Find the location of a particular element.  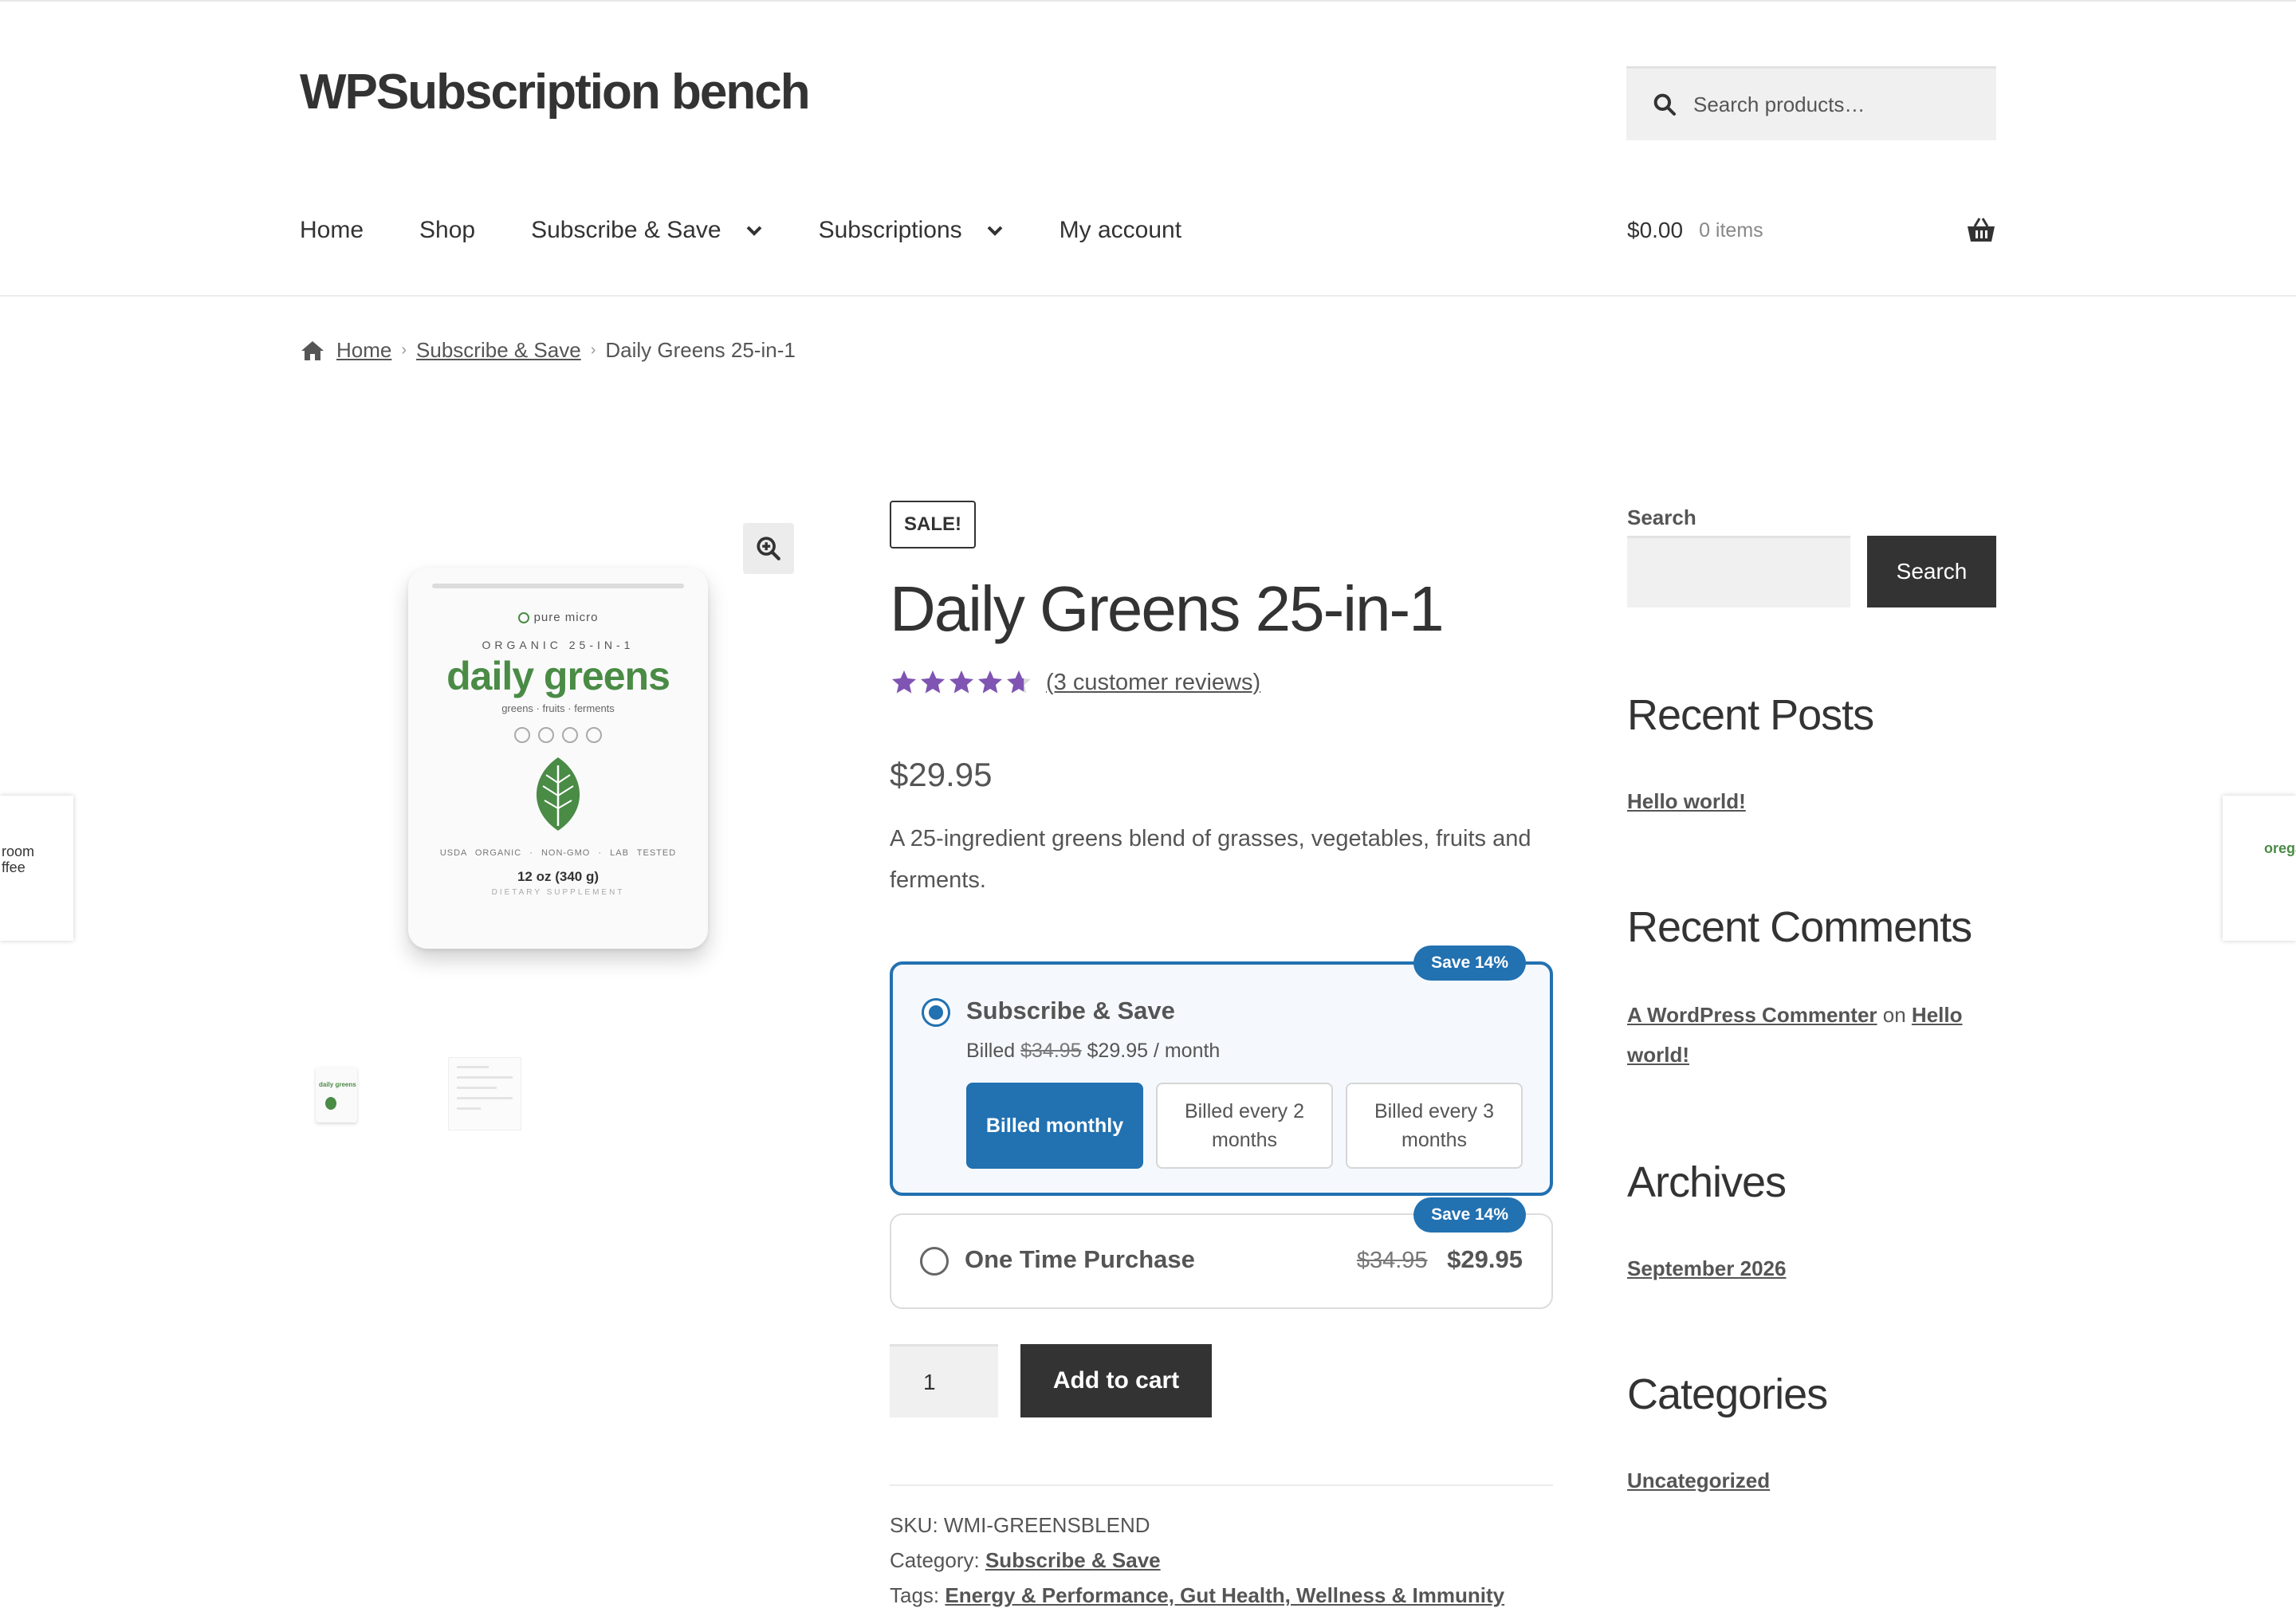

breadcrumb-current: Daily Greens 25-in-1 is located at coordinates (700, 350).